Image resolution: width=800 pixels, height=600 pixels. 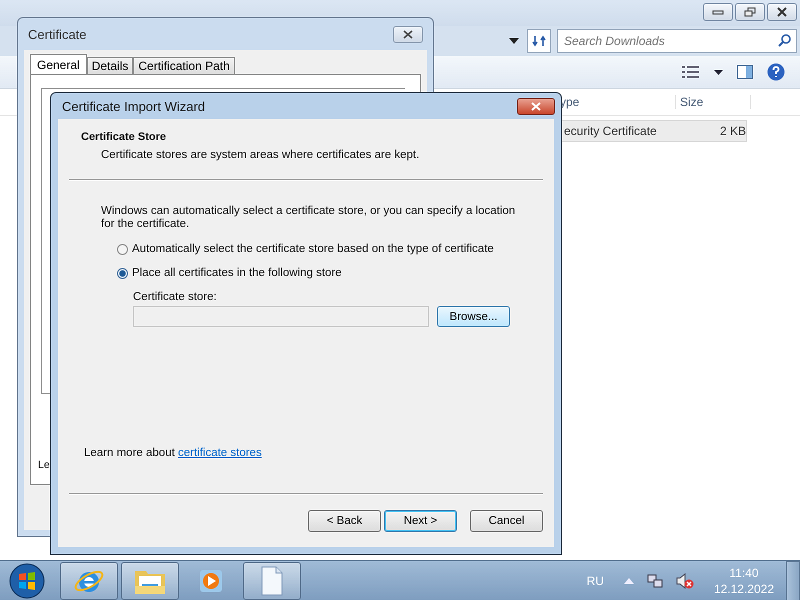 I want to click on tab: General, so click(x=58, y=64).